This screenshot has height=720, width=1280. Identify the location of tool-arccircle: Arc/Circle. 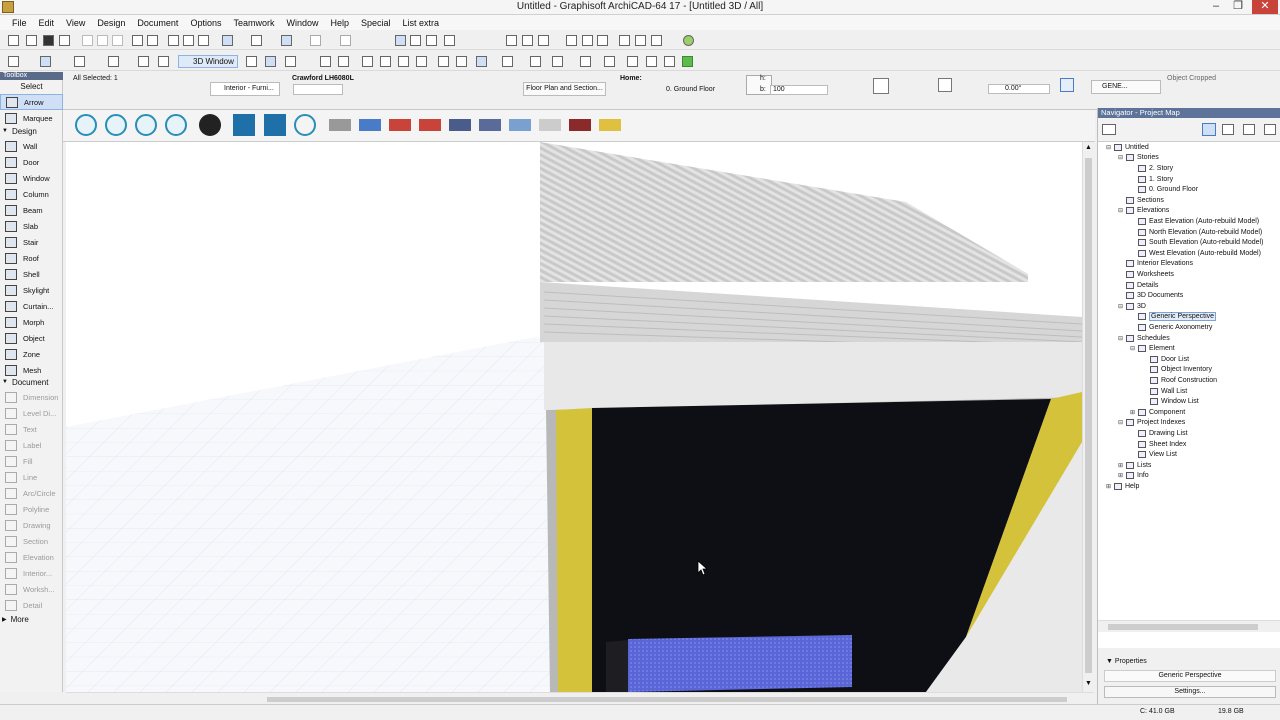
(31, 493).